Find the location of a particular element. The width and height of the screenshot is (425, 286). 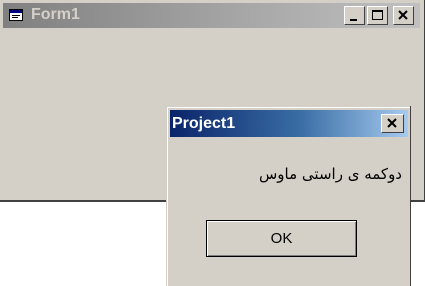

ok-button: OK is located at coordinates (281, 238).